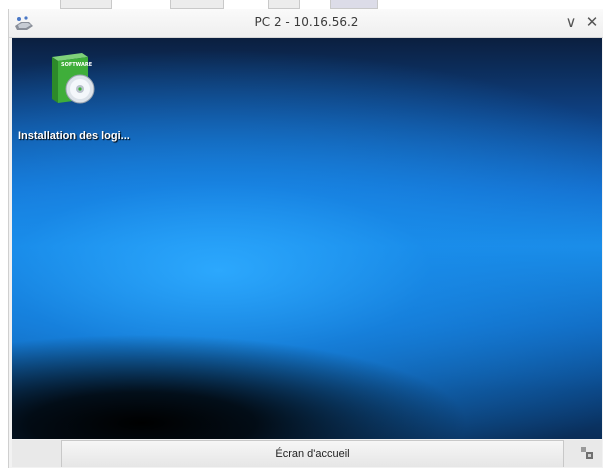 The image size is (603, 468). Describe the element at coordinates (571, 22) in the screenshot. I see `minimize-button: ∨` at that location.